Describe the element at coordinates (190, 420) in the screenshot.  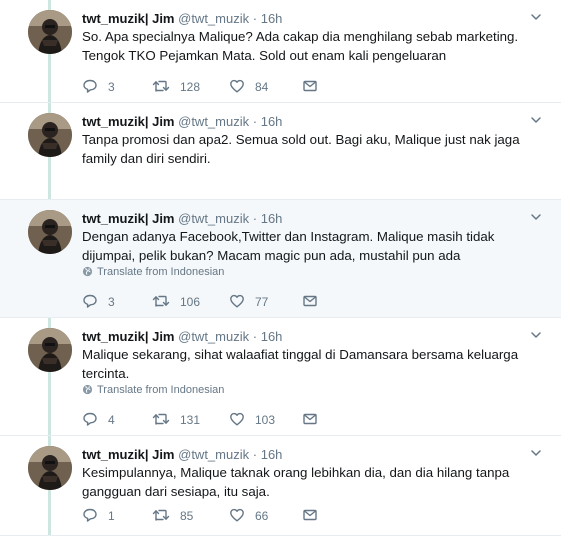
I see `retweet-count: 131` at that location.